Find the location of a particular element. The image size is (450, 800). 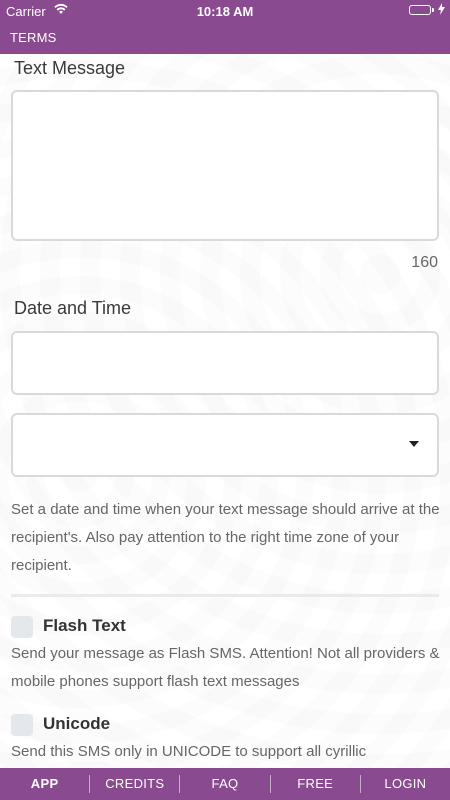

flash-text-label: Flash Text is located at coordinates (84, 625).